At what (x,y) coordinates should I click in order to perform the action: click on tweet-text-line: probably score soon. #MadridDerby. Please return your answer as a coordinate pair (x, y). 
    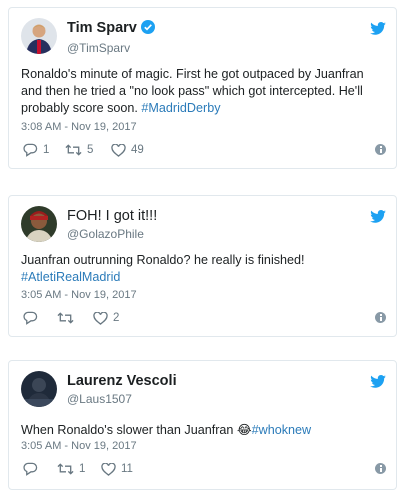
    Looking at the image, I should click on (202, 108).